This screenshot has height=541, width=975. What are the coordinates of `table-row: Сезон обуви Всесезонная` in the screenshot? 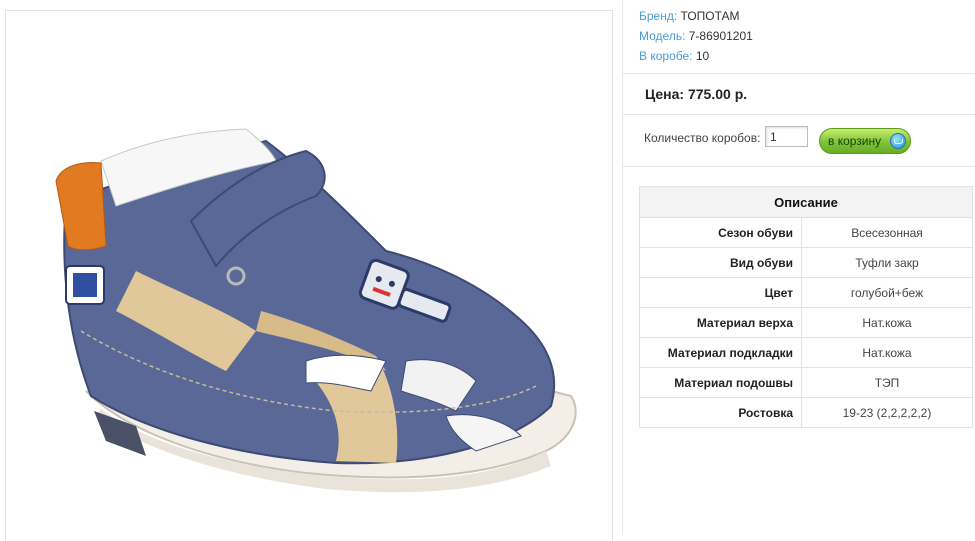 It's located at (806, 232).